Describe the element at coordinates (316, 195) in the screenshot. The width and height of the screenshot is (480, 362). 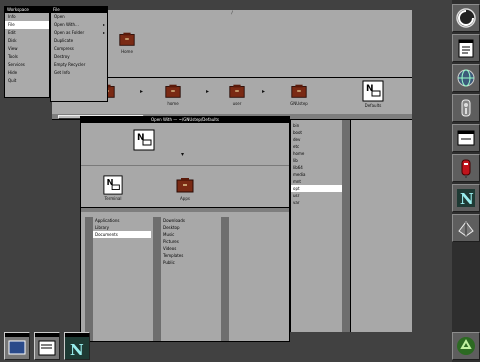
I see `list-item: usr` at that location.